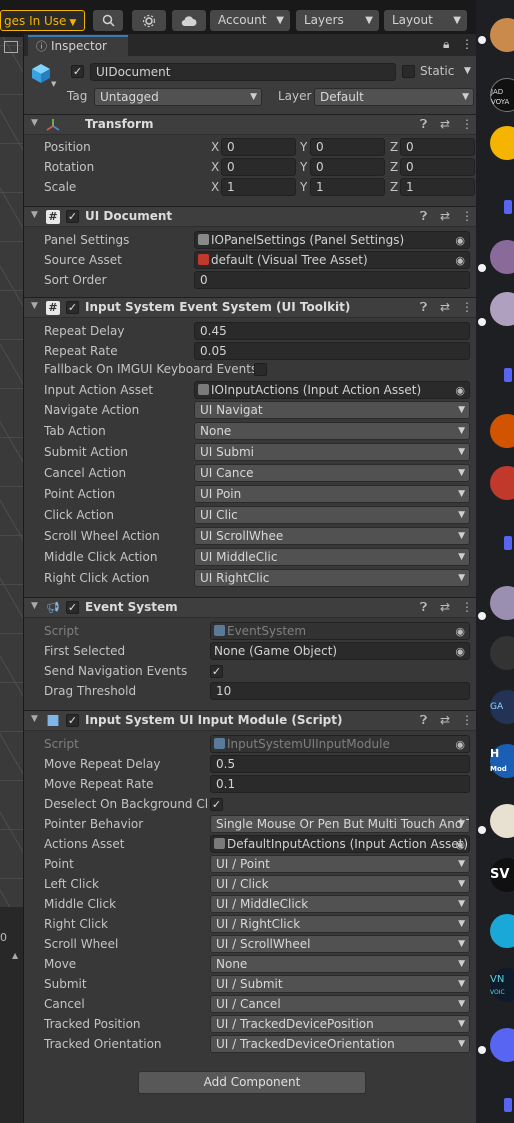  I want to click on server-icon: VN VOIC, so click(502, 985).